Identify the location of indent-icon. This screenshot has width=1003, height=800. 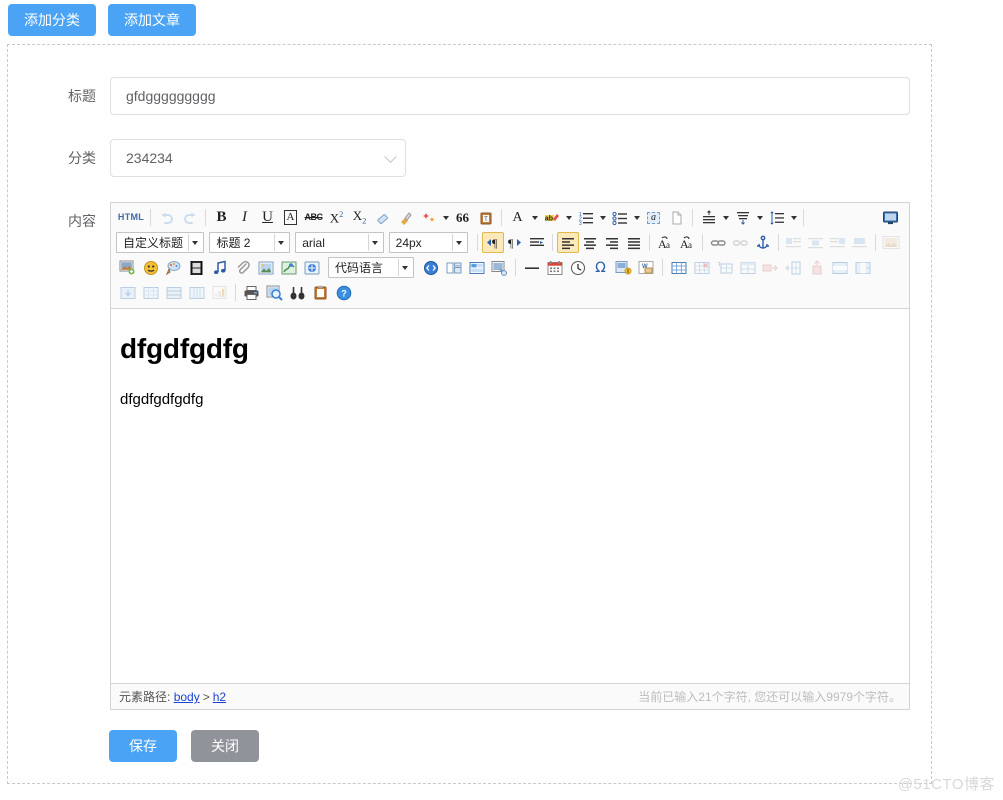
(537, 242).